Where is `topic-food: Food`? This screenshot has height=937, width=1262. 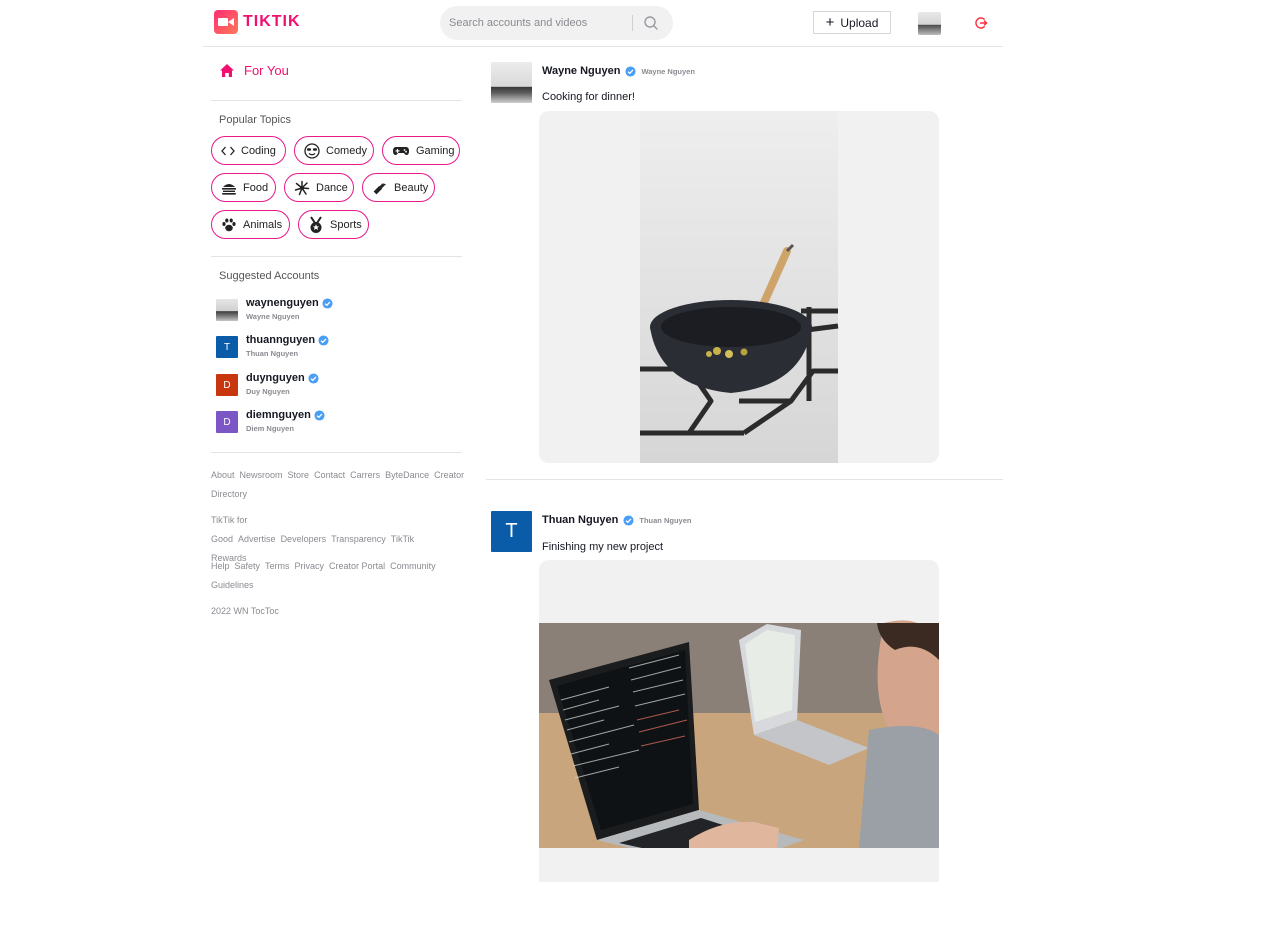
topic-food: Food is located at coordinates (243, 187).